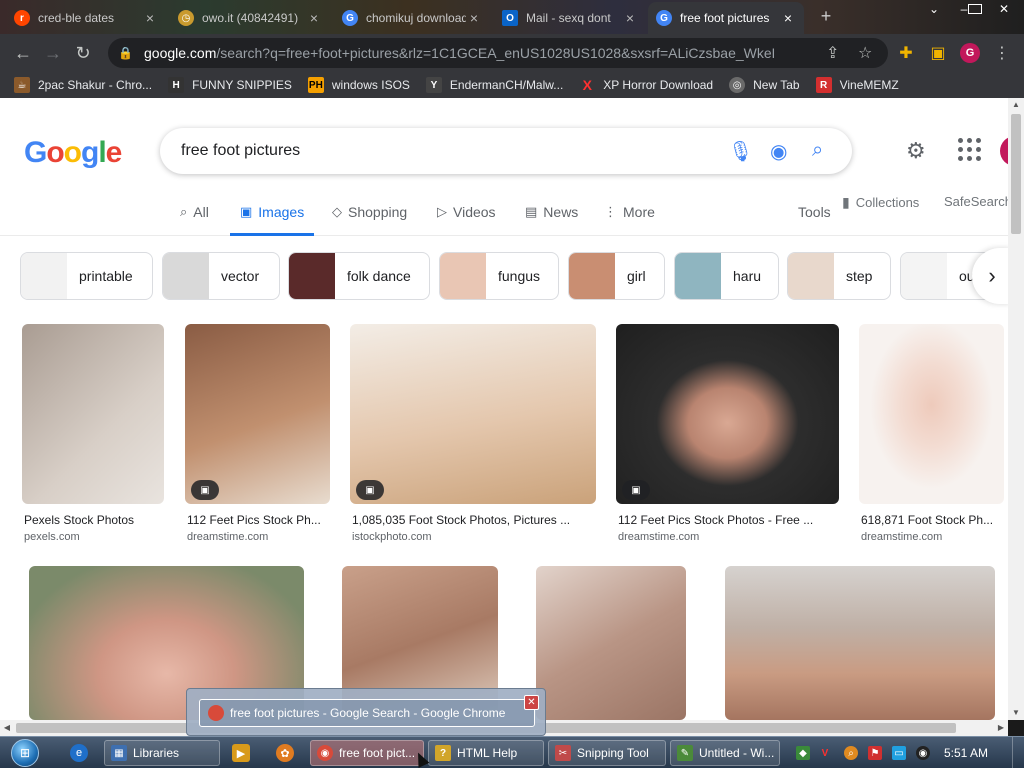 The image size is (1024, 768). I want to click on volume-icon: ◉, so click(923, 753).